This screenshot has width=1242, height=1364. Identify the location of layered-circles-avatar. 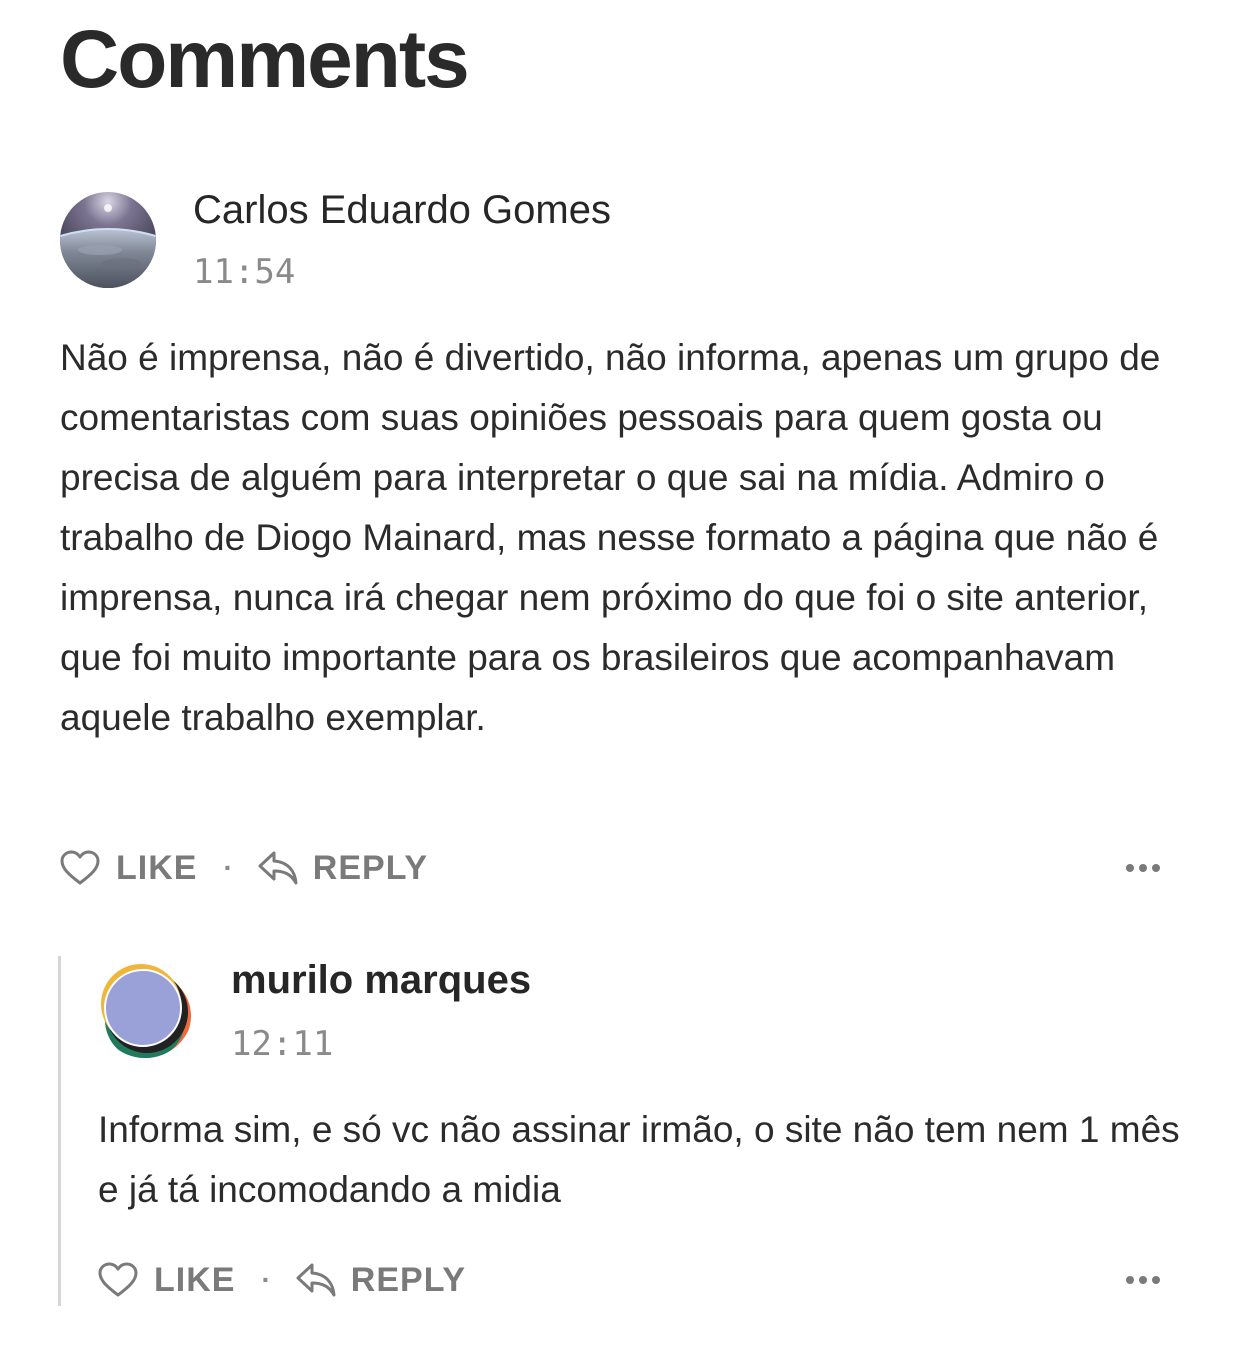
(146, 1011).